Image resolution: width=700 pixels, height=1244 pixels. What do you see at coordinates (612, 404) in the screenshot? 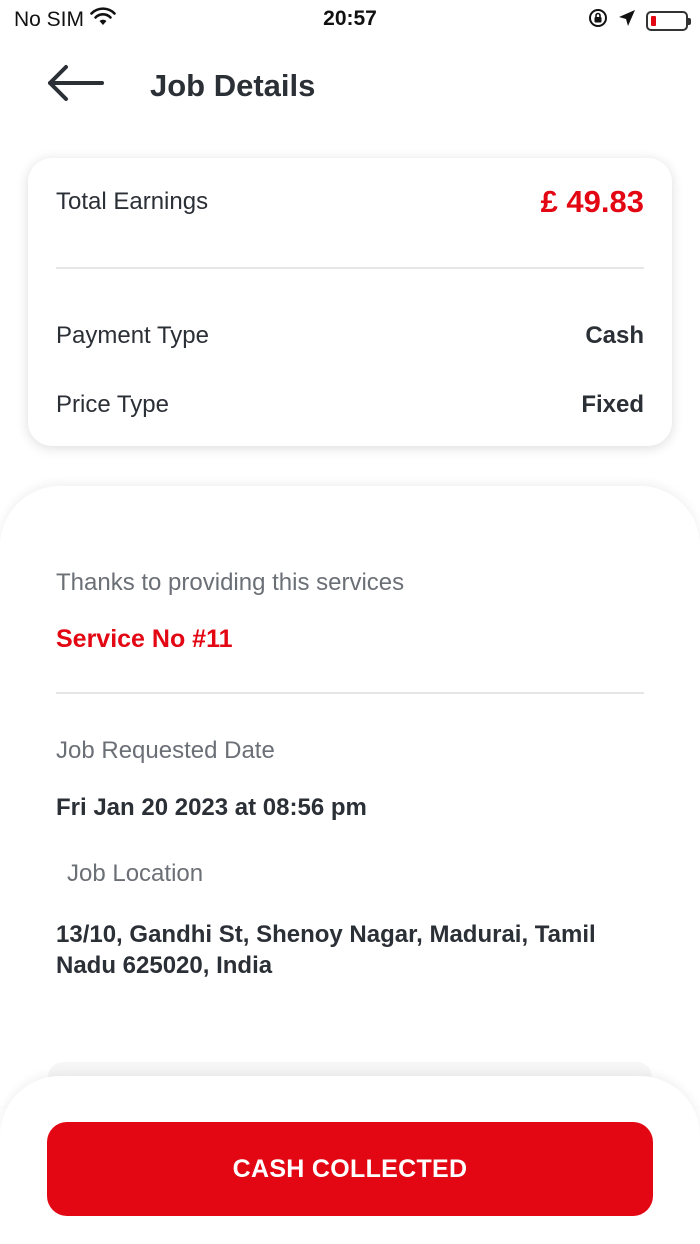
I see `price-type-value: Fixed` at bounding box center [612, 404].